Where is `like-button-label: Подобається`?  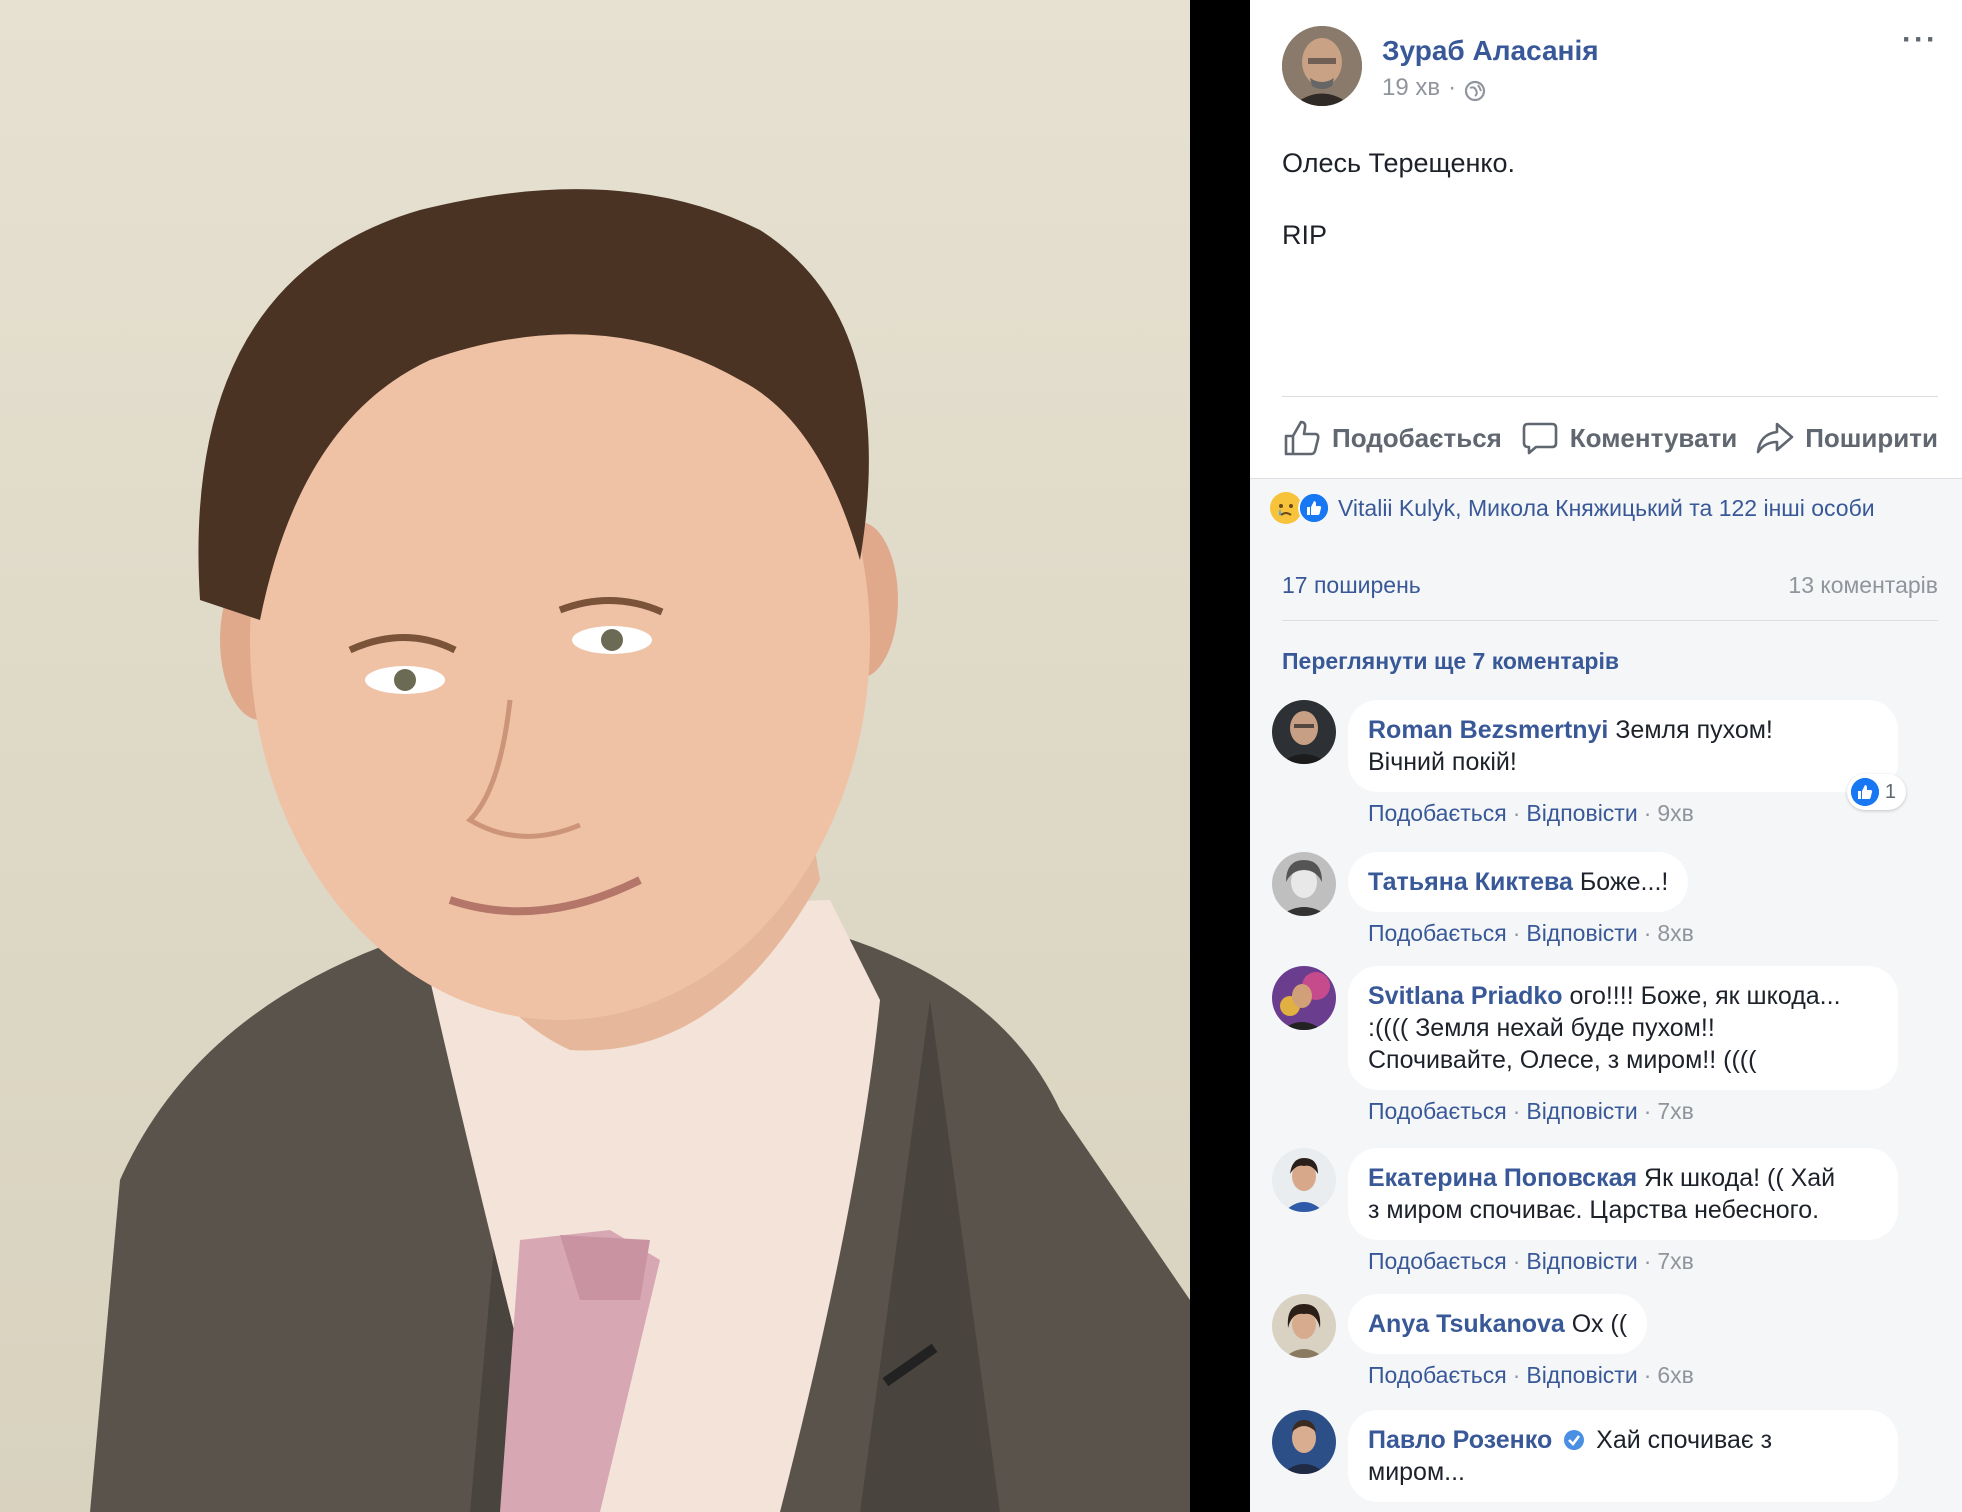
like-button-label: Подобається is located at coordinates (1417, 437).